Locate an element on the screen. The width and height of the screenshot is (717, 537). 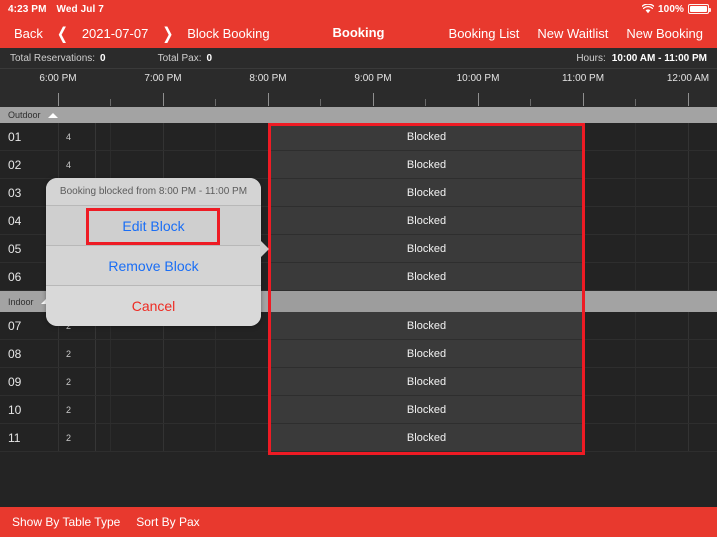
battery-percent-label: 100% is located at coordinates (671, 9).